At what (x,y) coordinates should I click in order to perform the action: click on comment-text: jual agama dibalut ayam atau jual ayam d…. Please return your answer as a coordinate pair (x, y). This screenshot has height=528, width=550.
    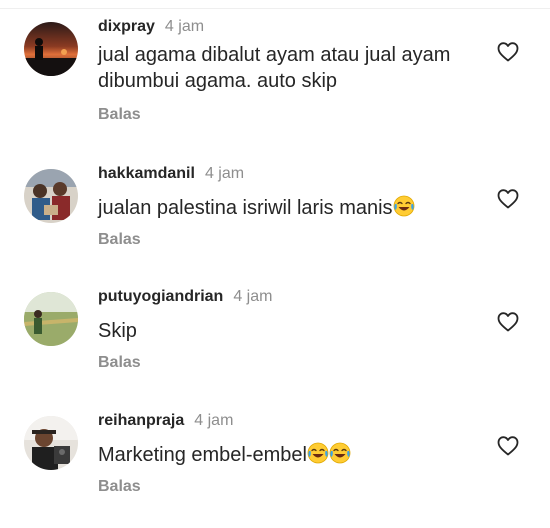
    Looking at the image, I should click on (293, 68).